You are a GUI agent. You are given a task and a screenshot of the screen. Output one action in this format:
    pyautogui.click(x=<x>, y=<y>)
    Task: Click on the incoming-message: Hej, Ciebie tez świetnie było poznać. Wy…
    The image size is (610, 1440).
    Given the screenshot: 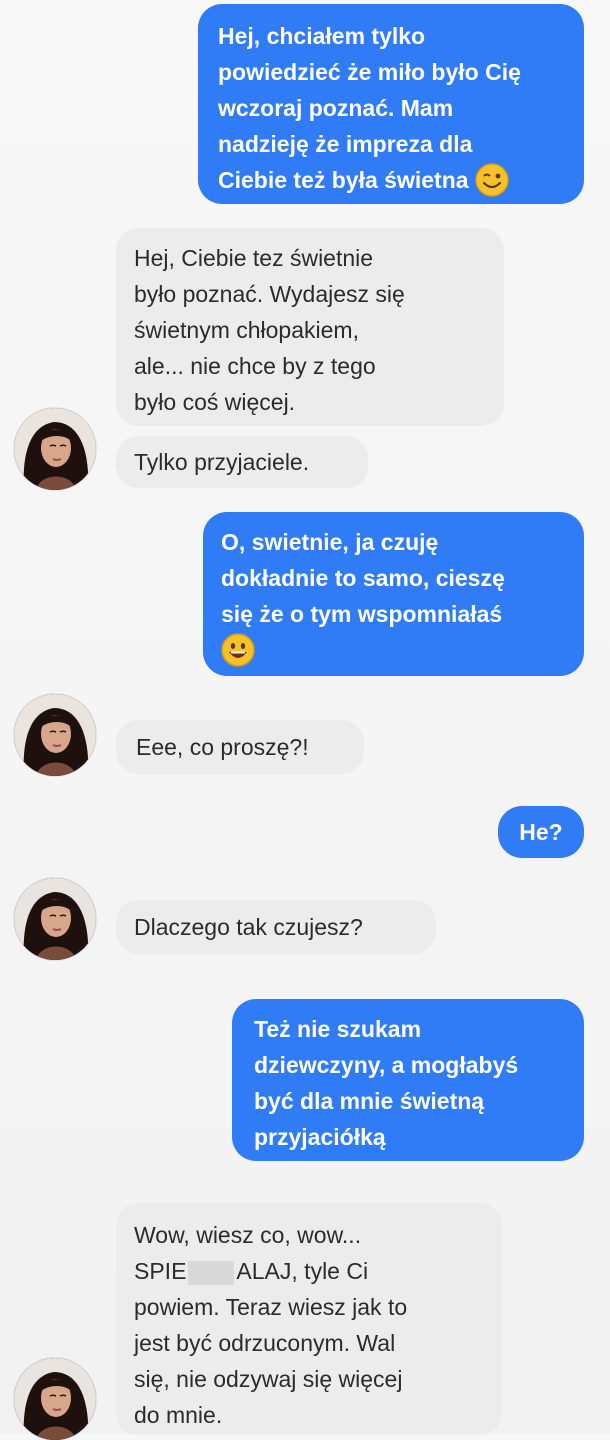 What is the action you would take?
    pyautogui.click(x=310, y=327)
    